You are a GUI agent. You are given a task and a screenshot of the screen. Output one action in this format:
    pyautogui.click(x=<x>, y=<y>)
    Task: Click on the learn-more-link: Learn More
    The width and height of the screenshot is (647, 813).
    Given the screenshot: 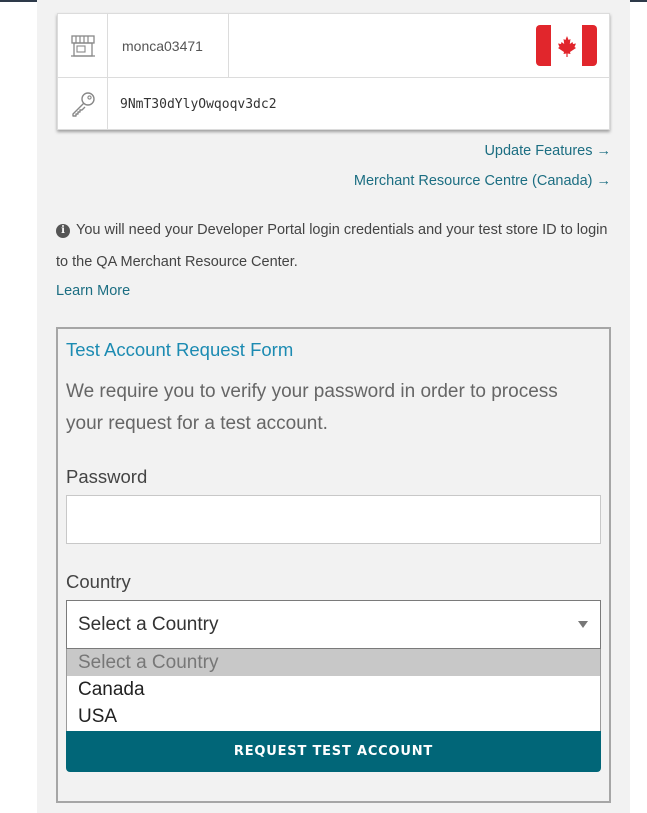 What is the action you would take?
    pyautogui.click(x=93, y=291)
    